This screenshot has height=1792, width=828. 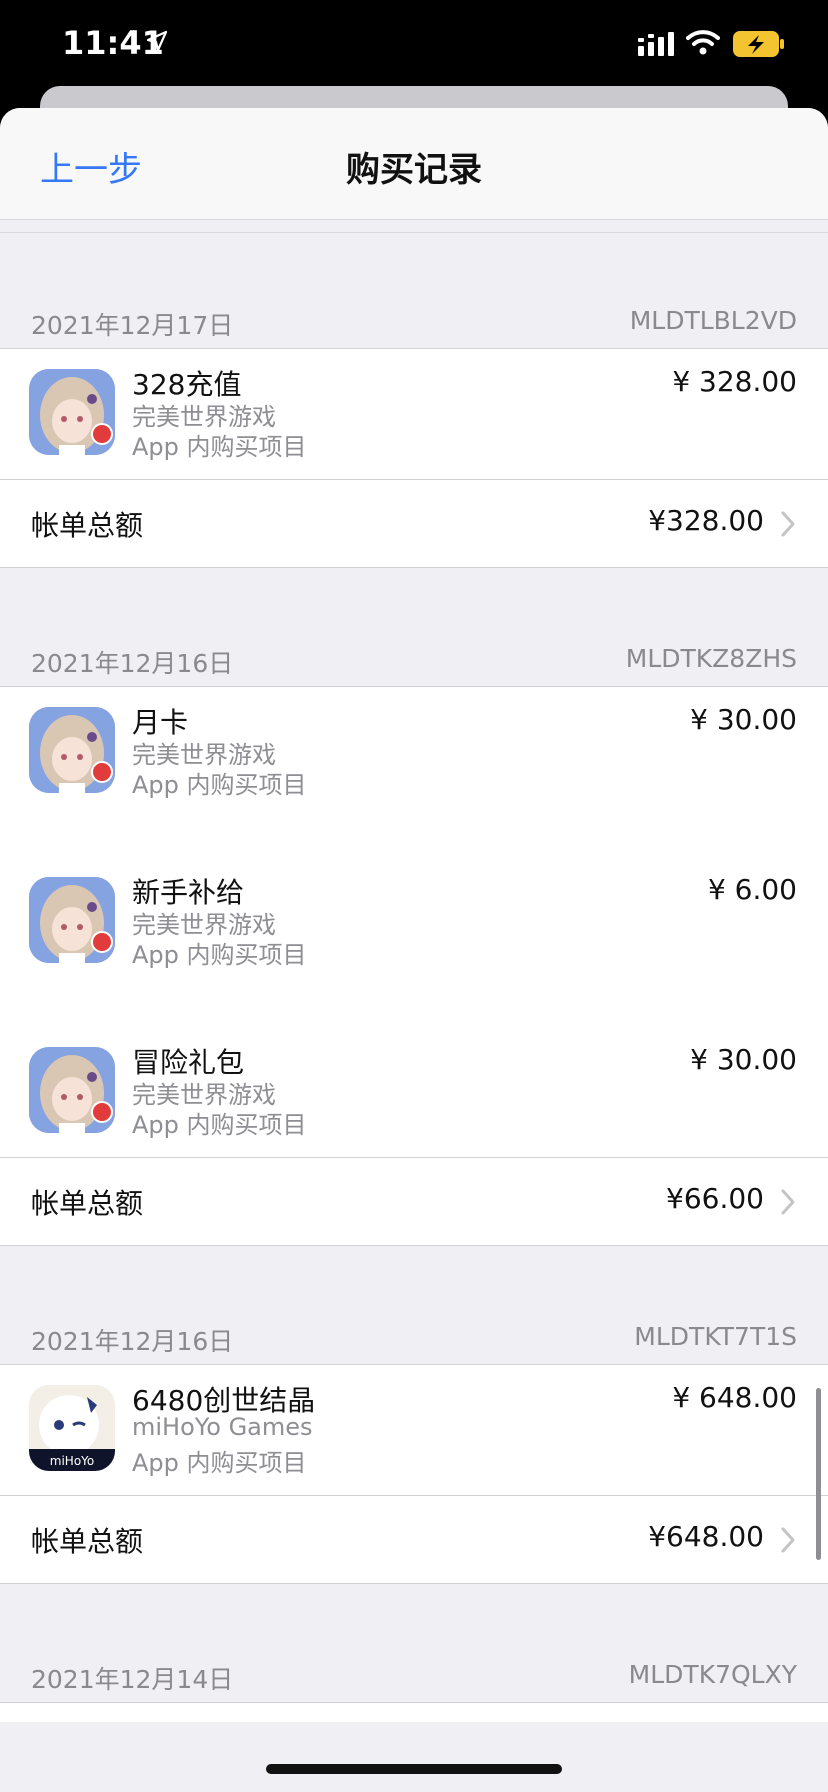 What do you see at coordinates (132, 325) in the screenshot?
I see `order-date: 2021年12月17日` at bounding box center [132, 325].